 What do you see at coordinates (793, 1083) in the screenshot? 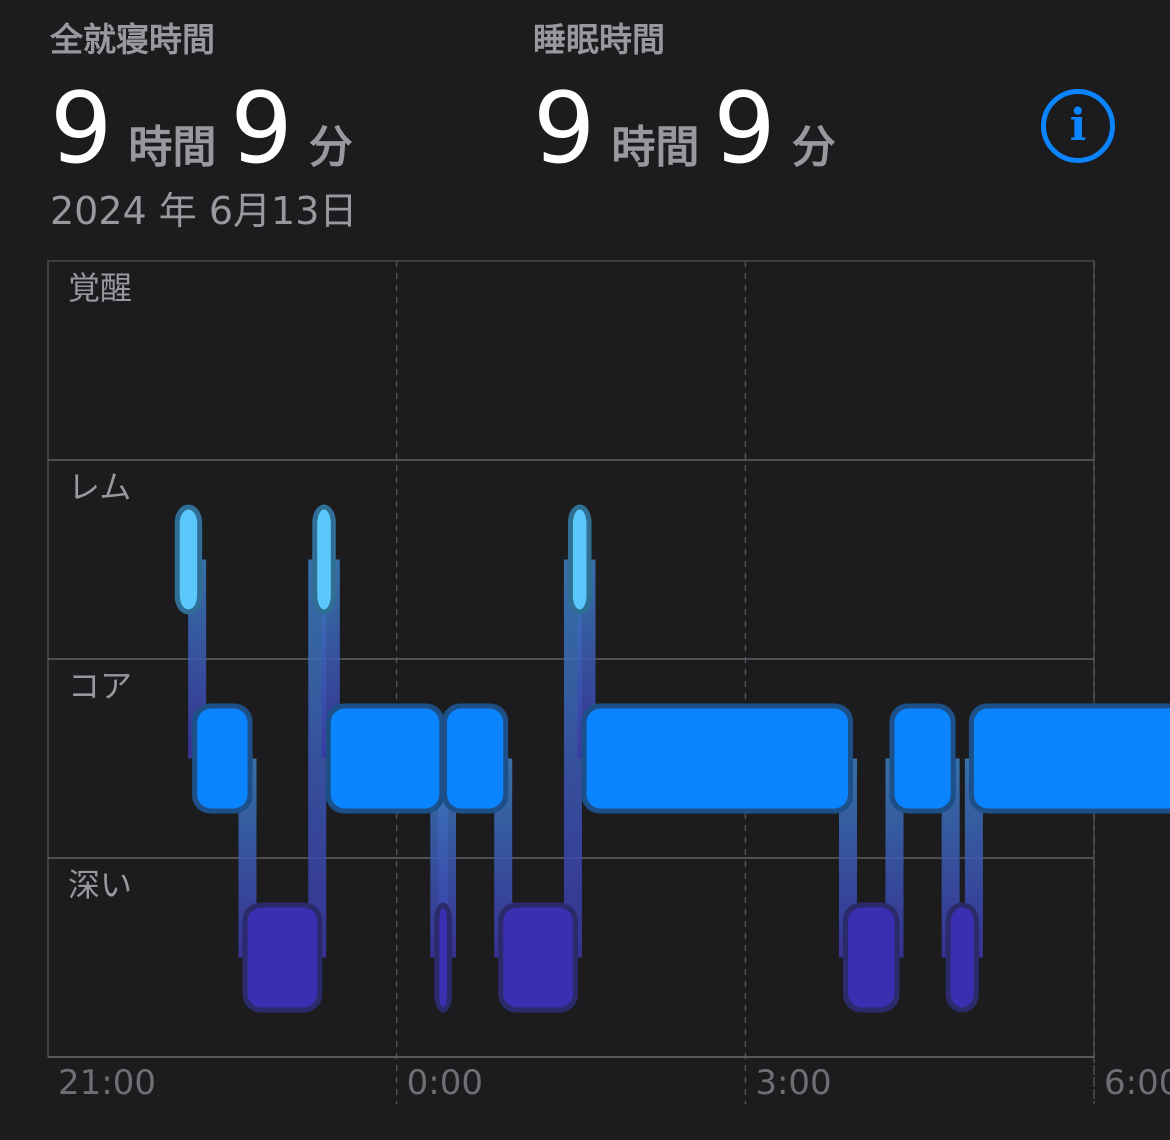
I see `x-tick-label: 3:00` at bounding box center [793, 1083].